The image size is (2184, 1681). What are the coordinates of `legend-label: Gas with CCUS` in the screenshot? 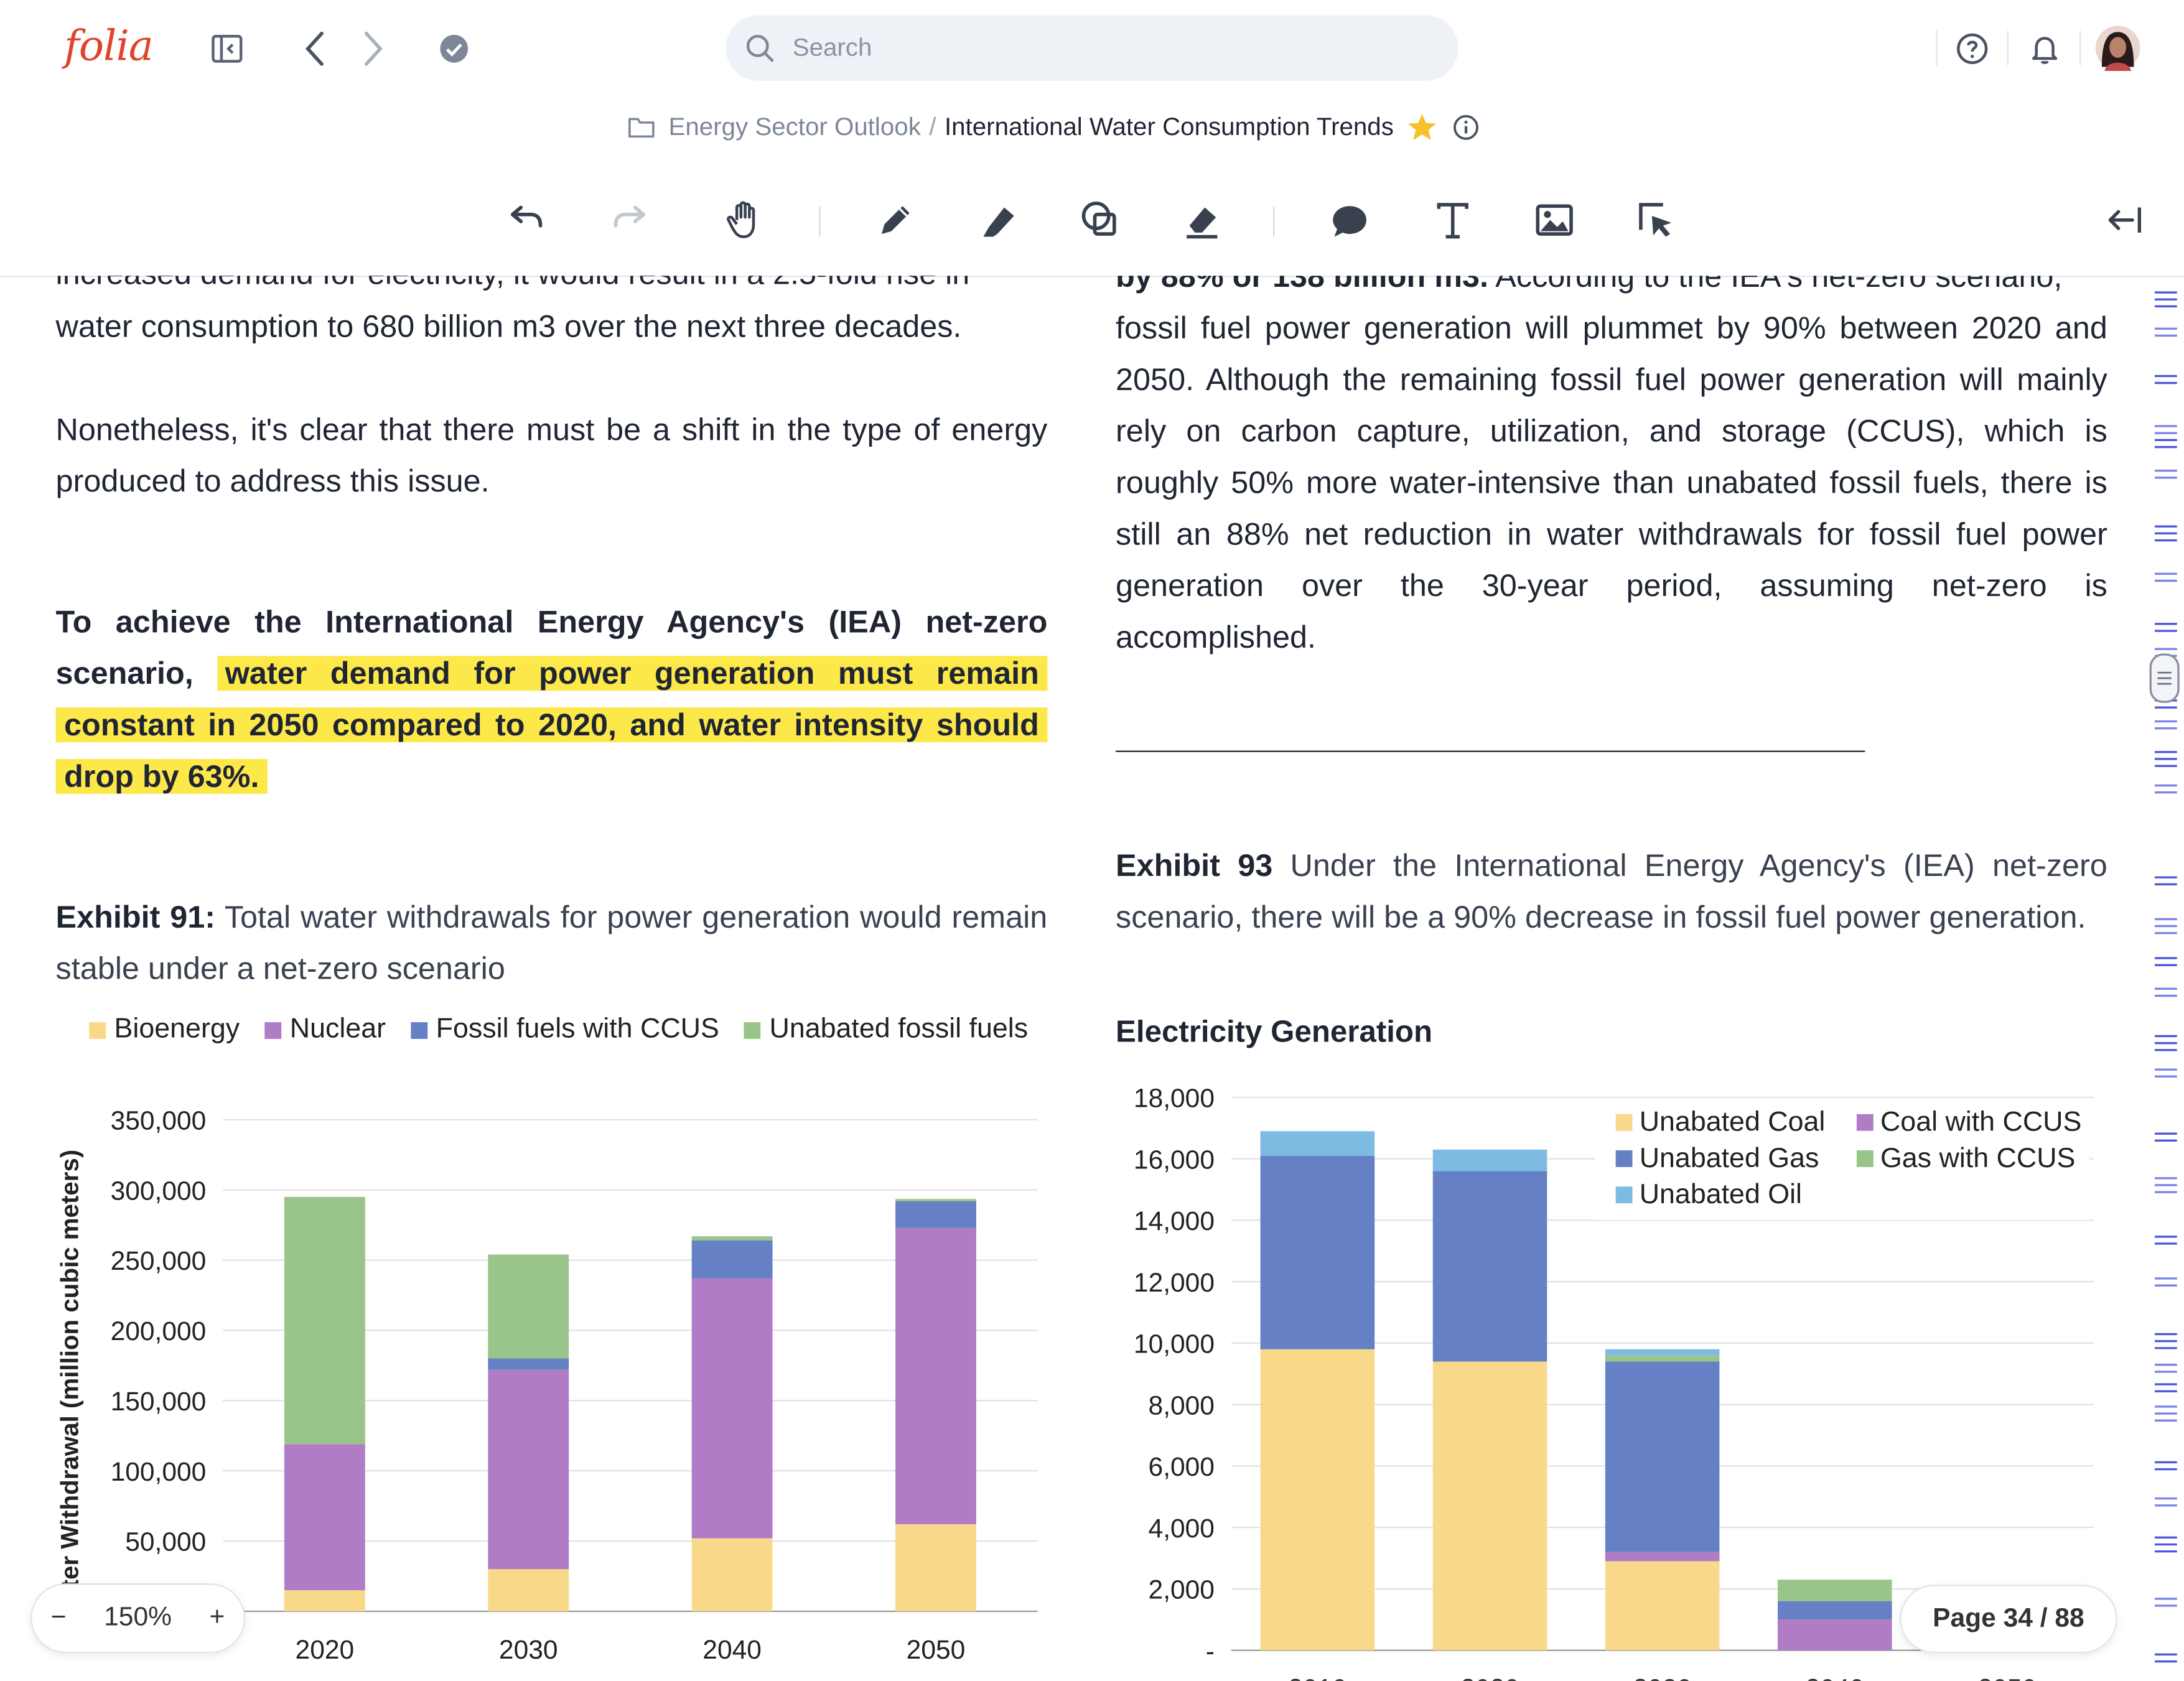 It's located at (1977, 1157).